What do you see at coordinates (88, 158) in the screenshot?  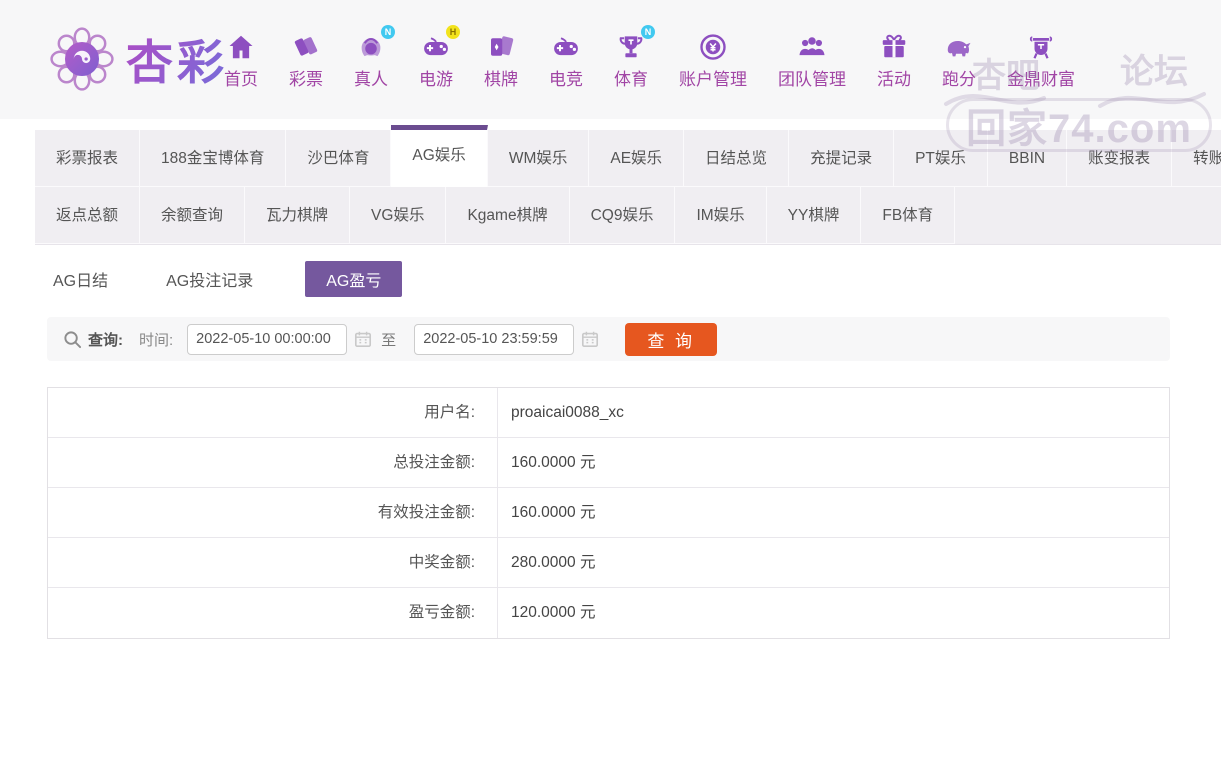 I see `tab-item: 彩票报表` at bounding box center [88, 158].